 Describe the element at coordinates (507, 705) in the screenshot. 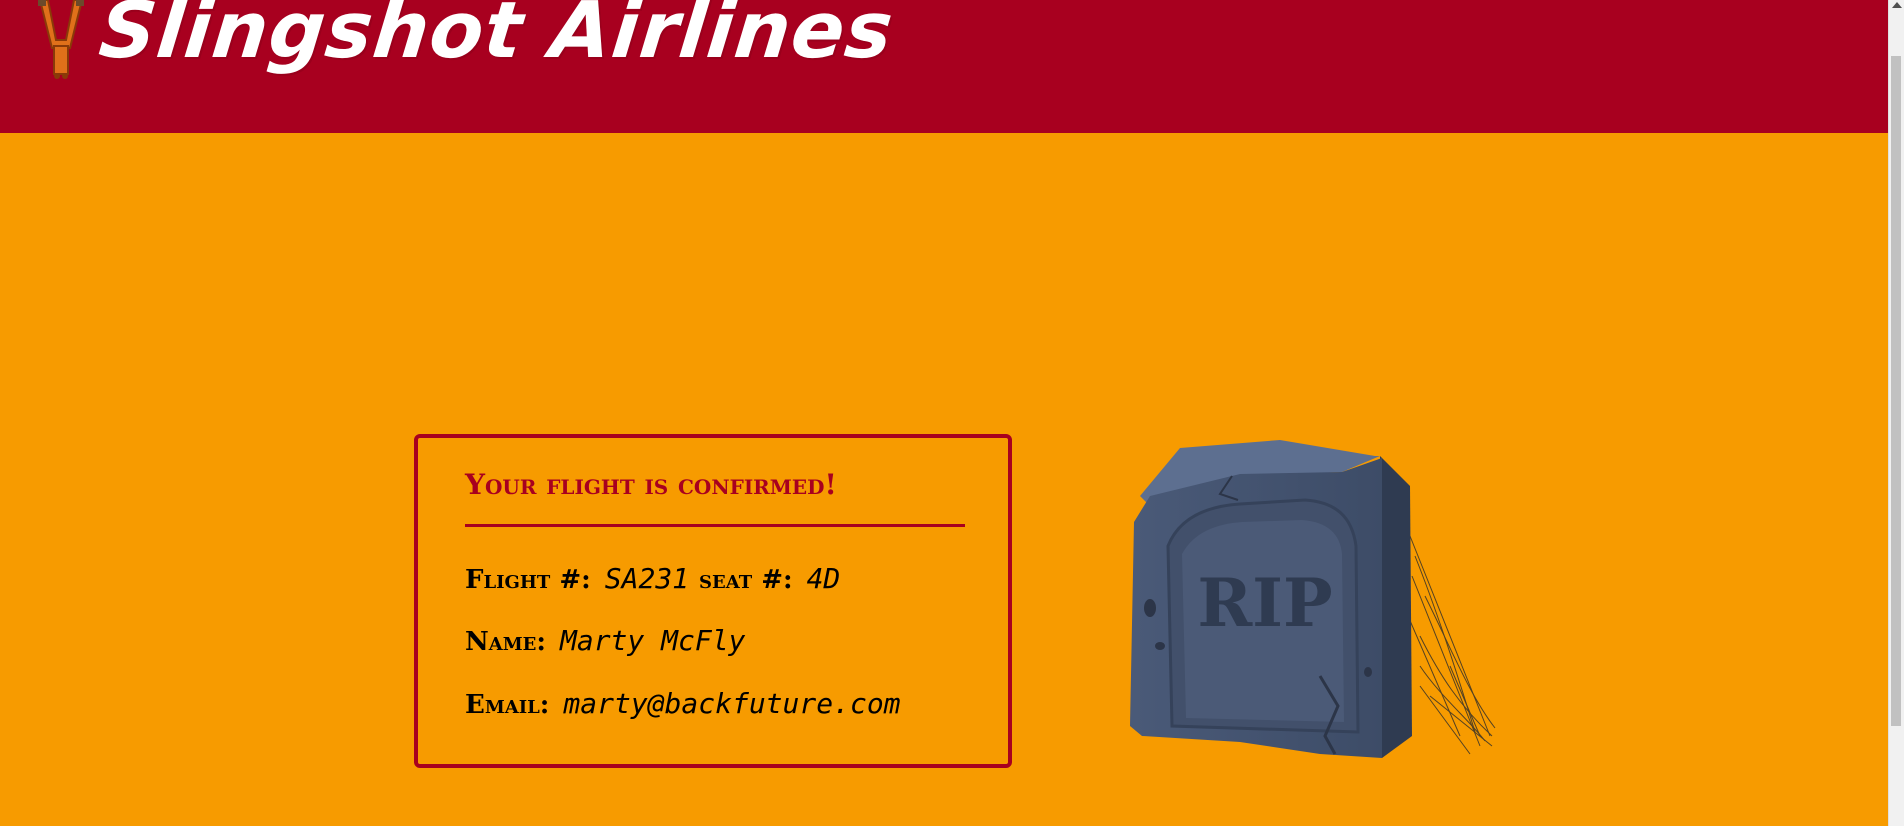

I see `email-label: Email:` at that location.